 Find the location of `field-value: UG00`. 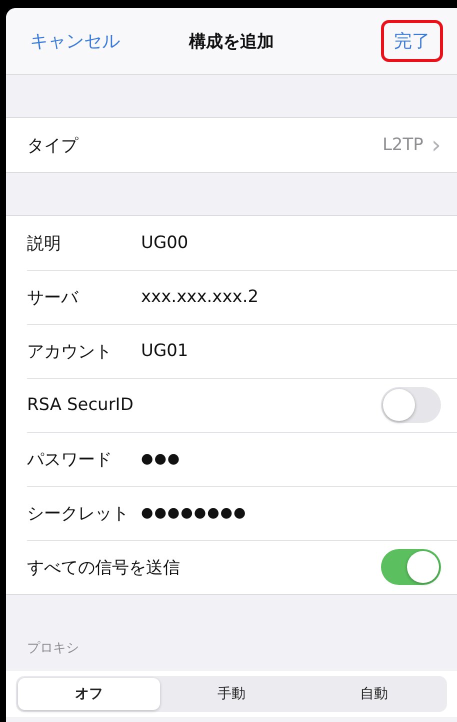

field-value: UG00 is located at coordinates (164, 243).